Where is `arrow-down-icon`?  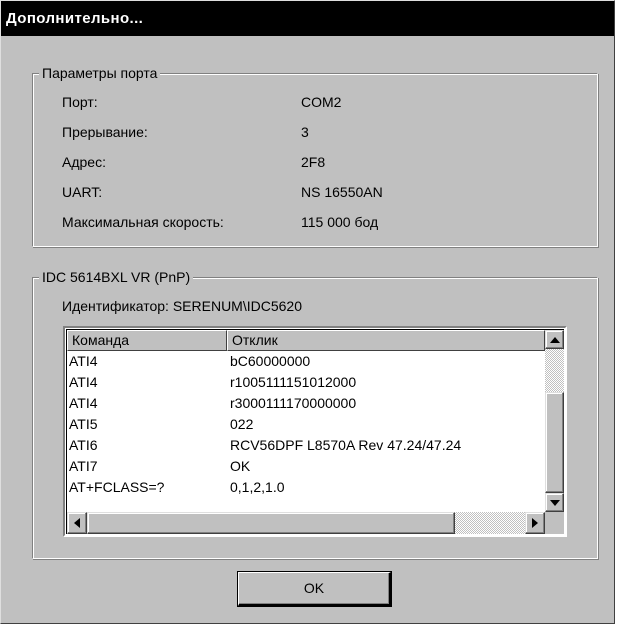 arrow-down-icon is located at coordinates (554, 502).